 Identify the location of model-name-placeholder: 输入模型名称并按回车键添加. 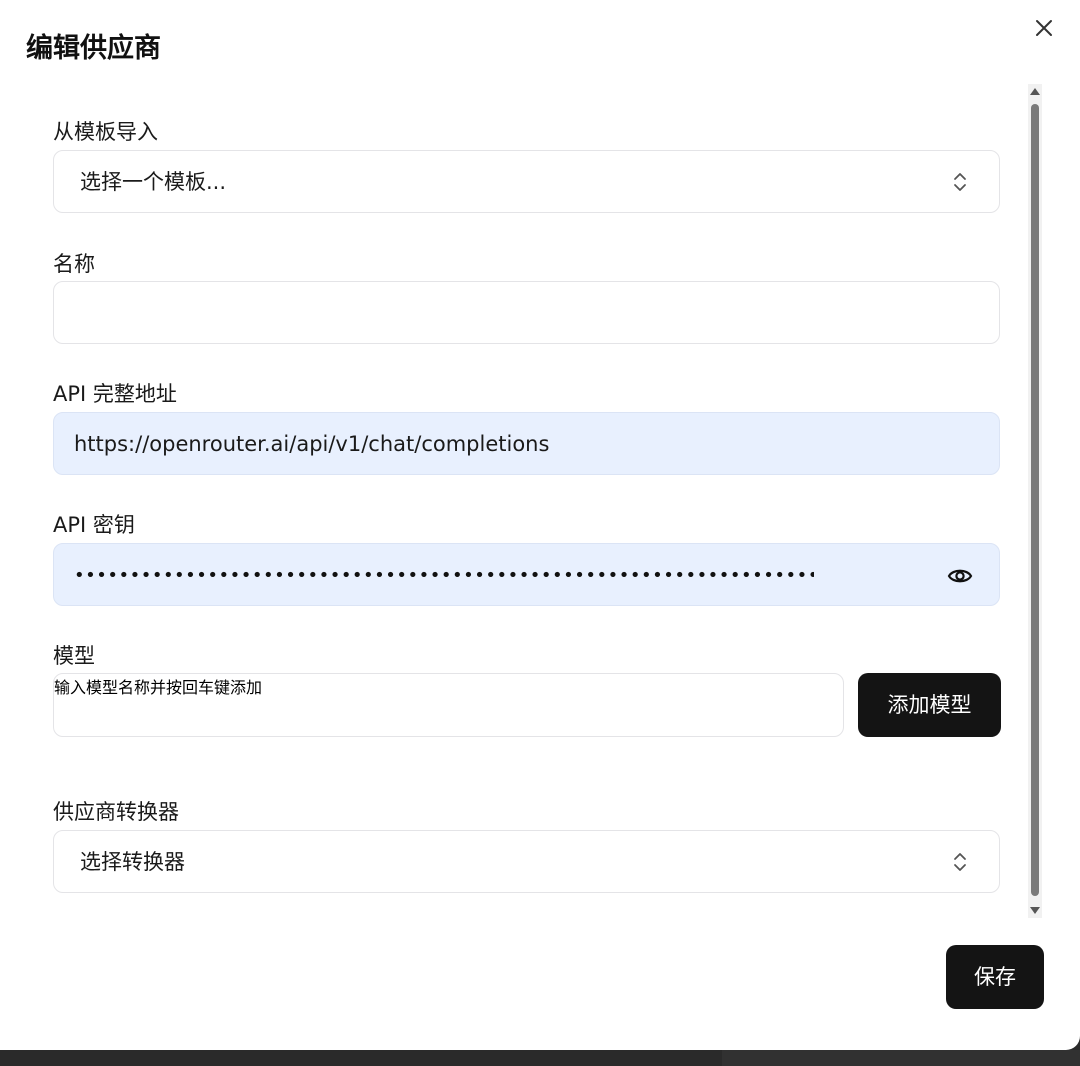
(158, 687).